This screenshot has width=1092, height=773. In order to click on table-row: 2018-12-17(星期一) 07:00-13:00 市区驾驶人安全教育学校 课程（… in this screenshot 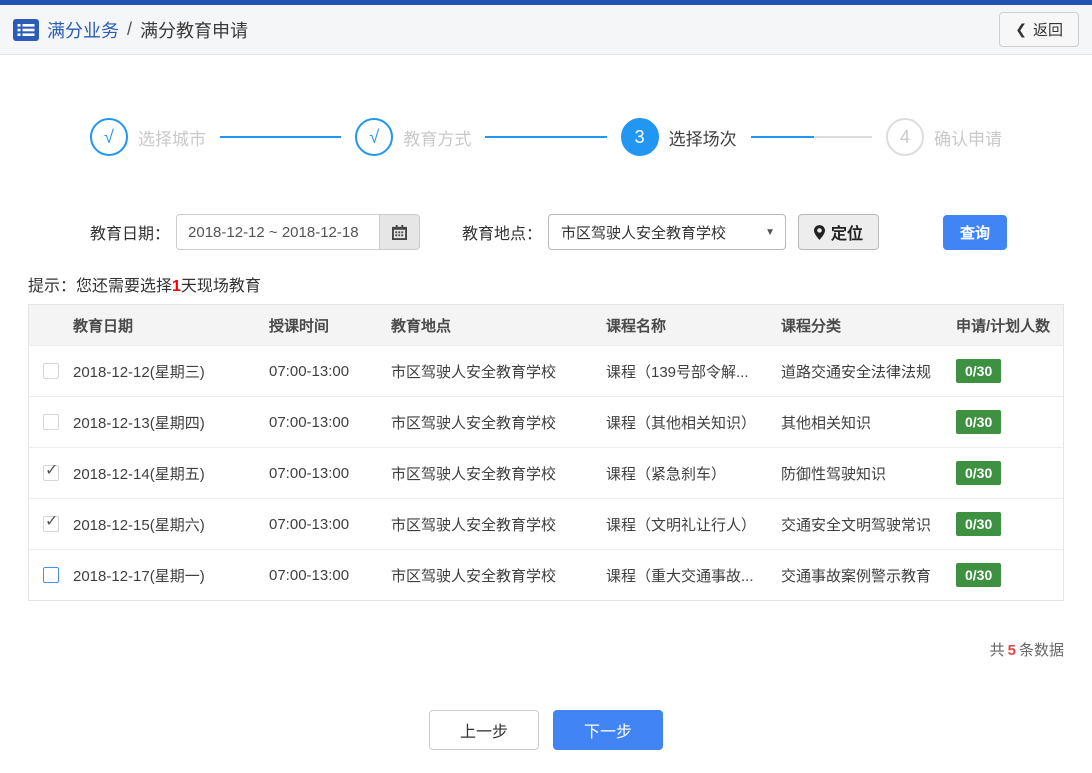, I will do `click(546, 574)`.